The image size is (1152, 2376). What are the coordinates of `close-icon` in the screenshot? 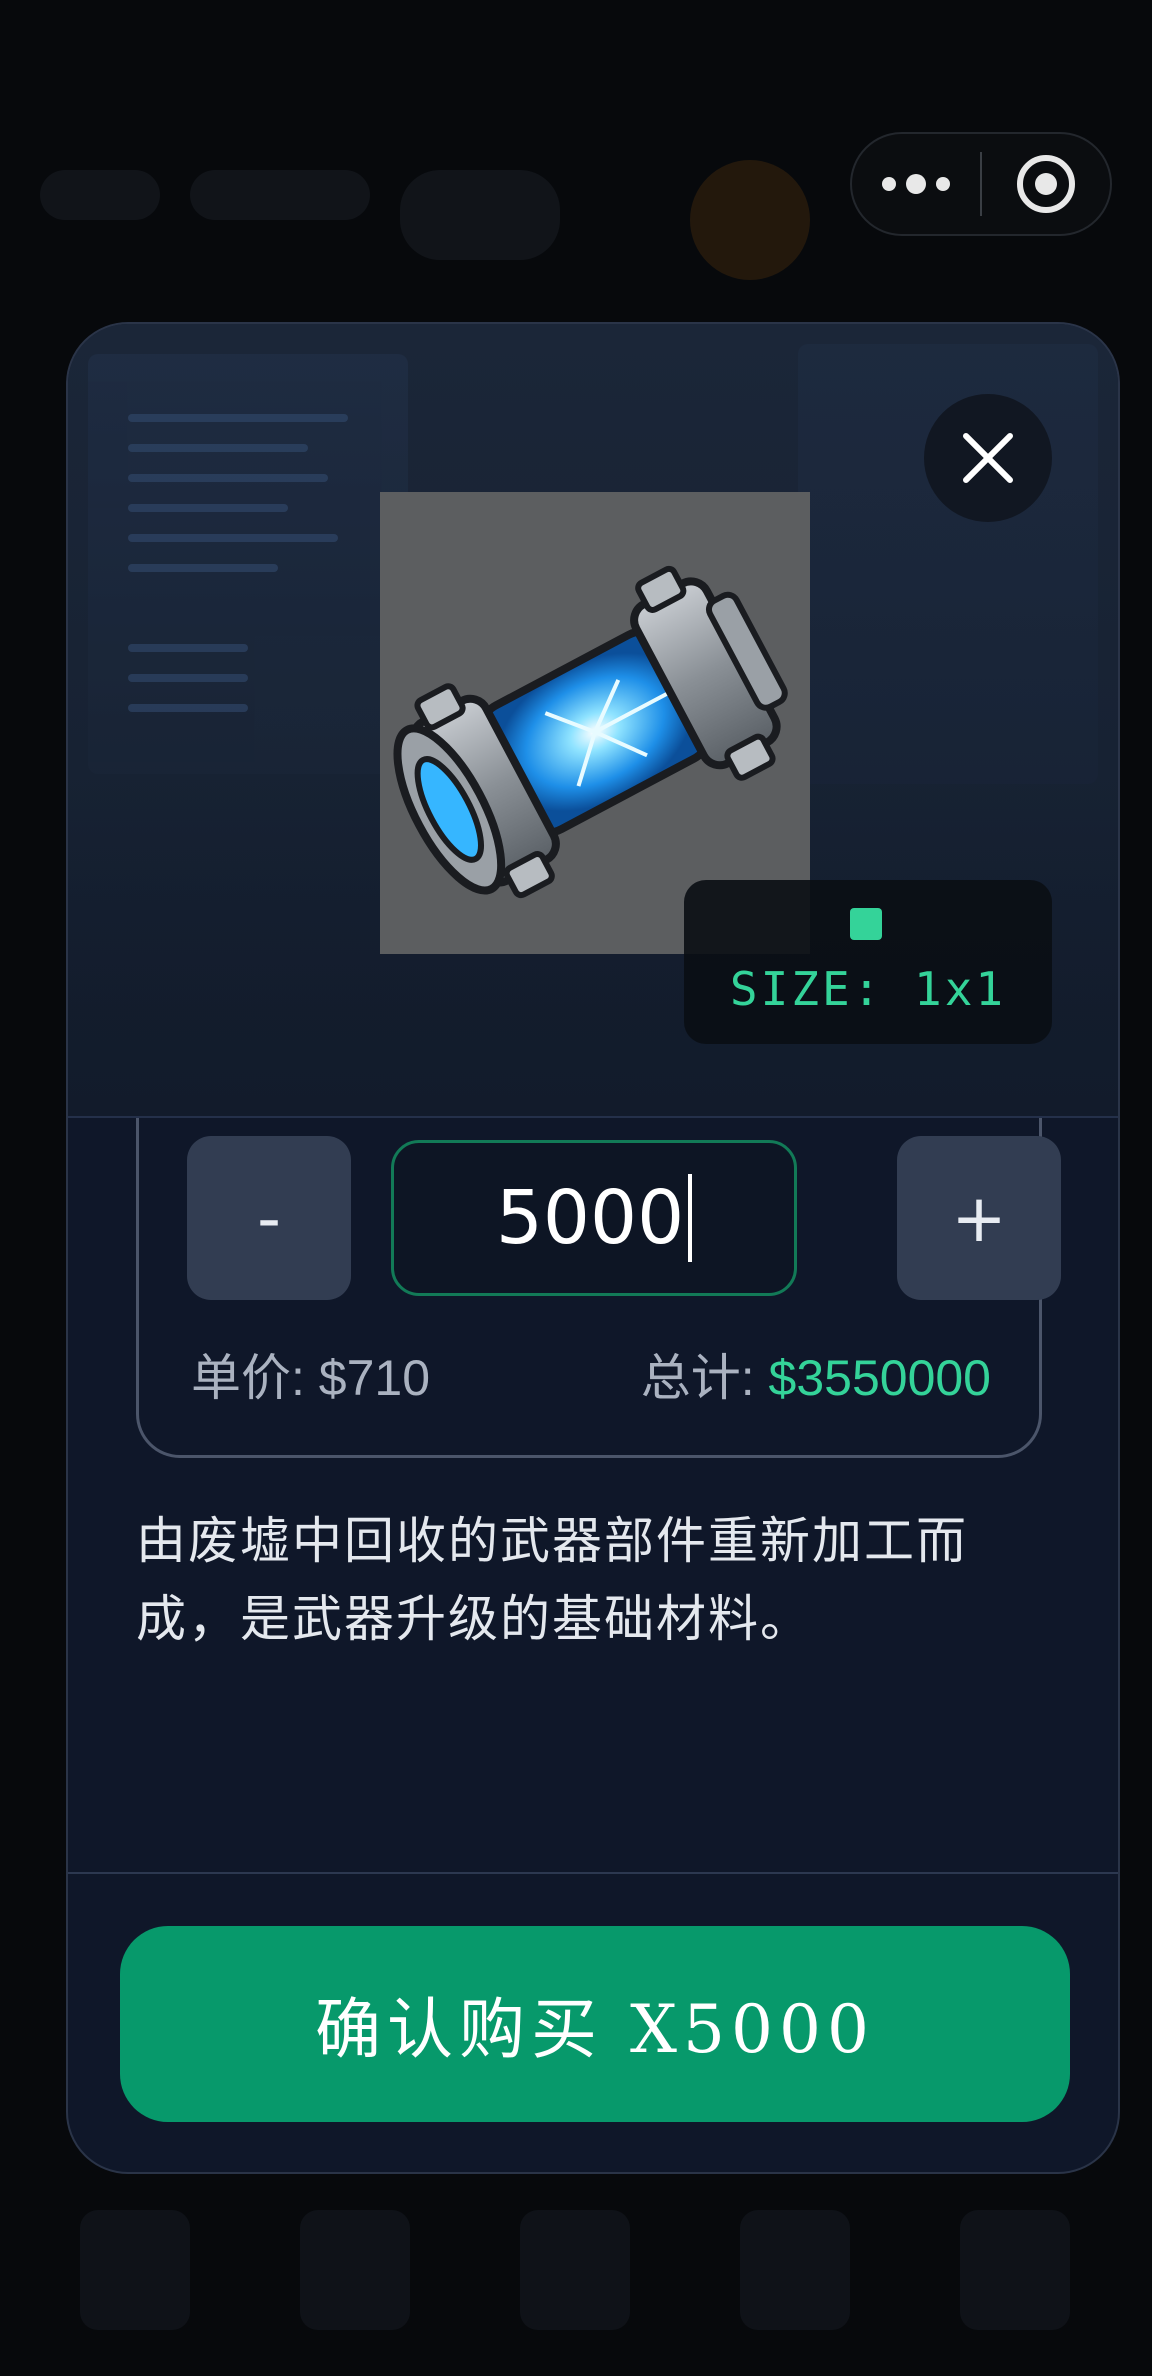 It's located at (988, 458).